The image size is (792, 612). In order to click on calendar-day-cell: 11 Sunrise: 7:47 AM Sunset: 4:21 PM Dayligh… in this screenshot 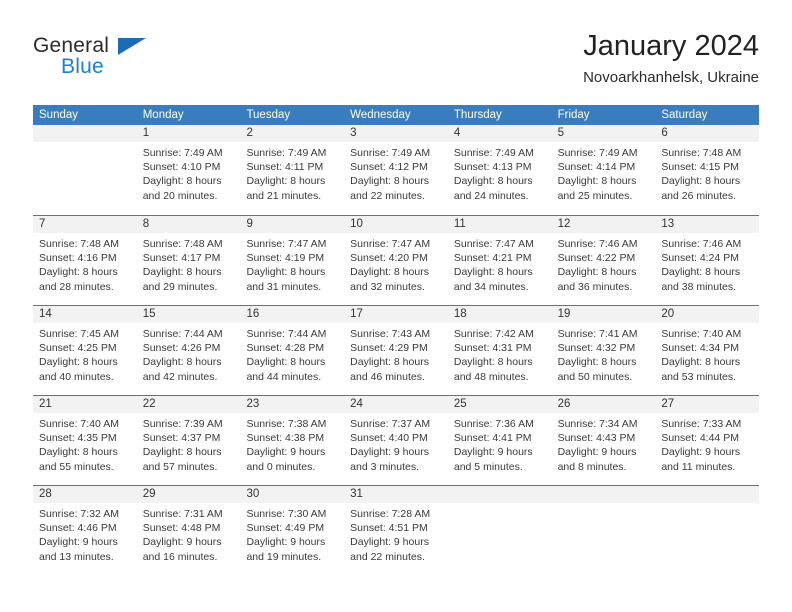, I will do `click(499, 260)`.